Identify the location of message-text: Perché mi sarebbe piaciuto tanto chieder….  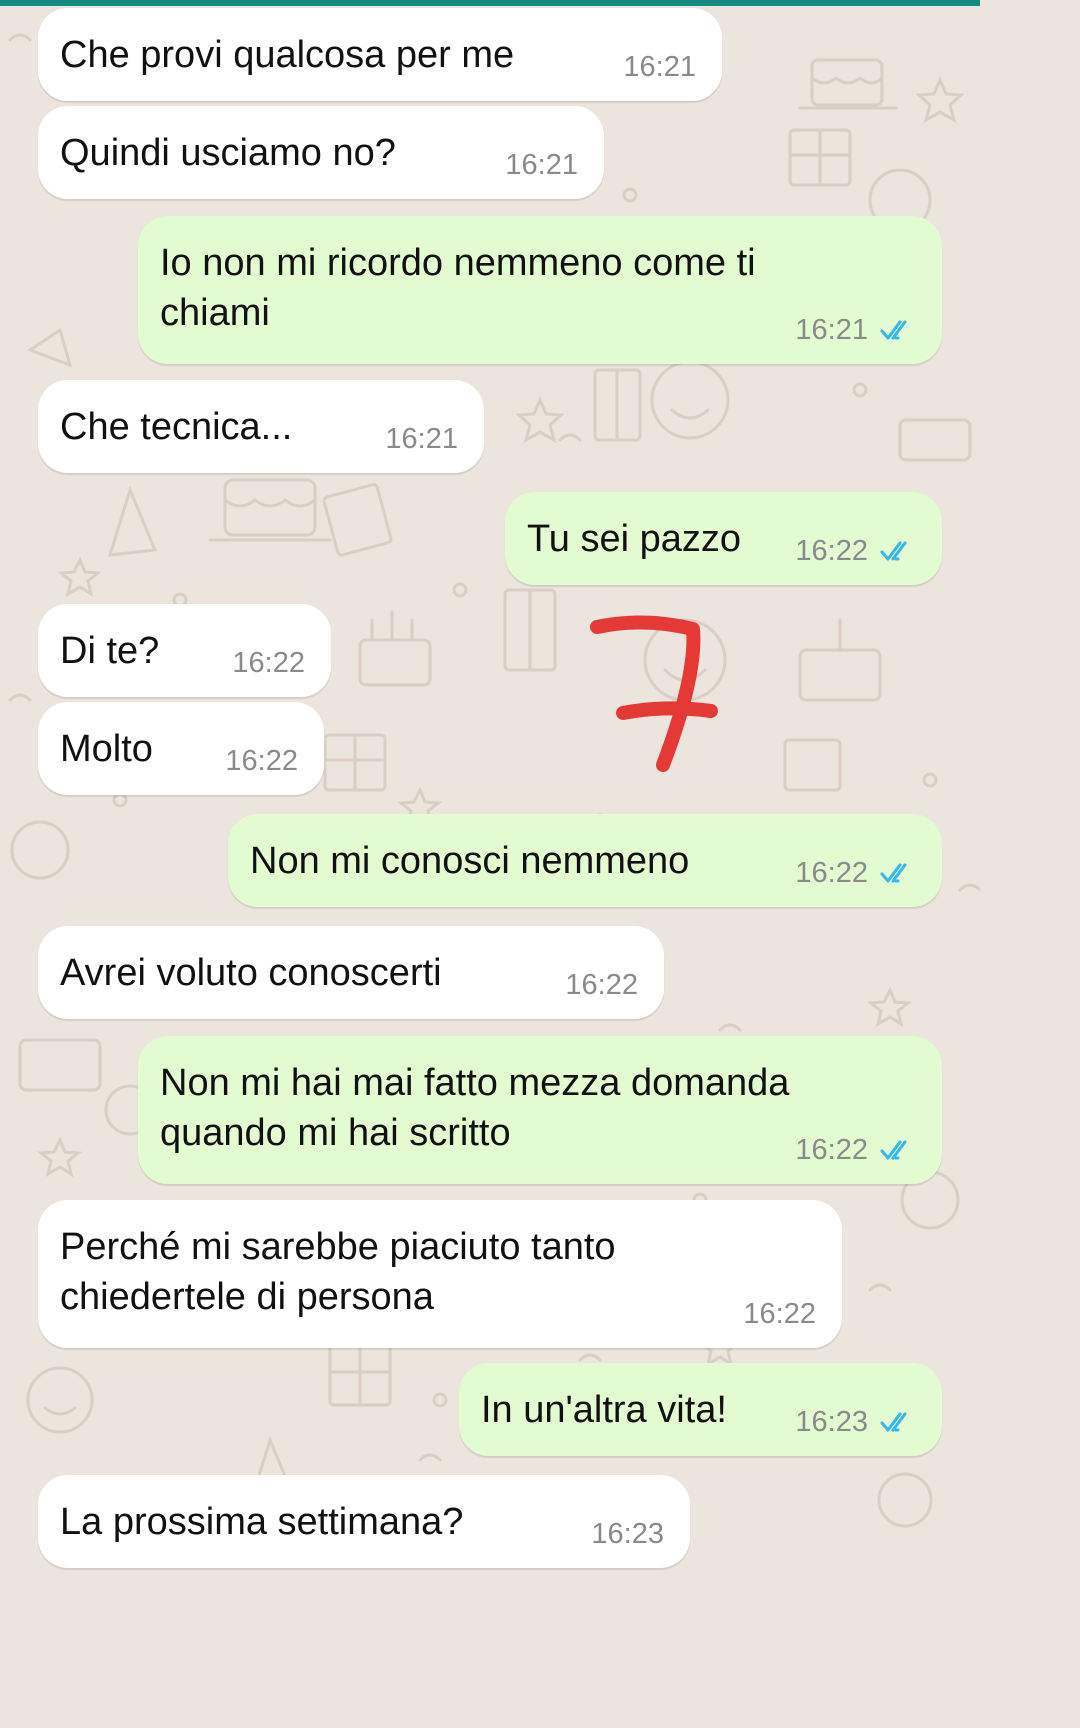
(338, 1272).